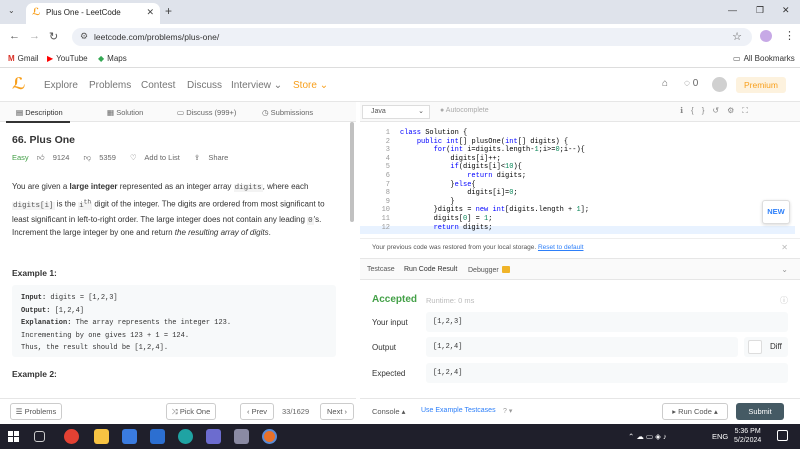 Image resolution: width=800 pixels, height=449 pixels. What do you see at coordinates (56, 157) in the screenshot?
I see `like-button: 👍︎ 9124` at bounding box center [56, 157].